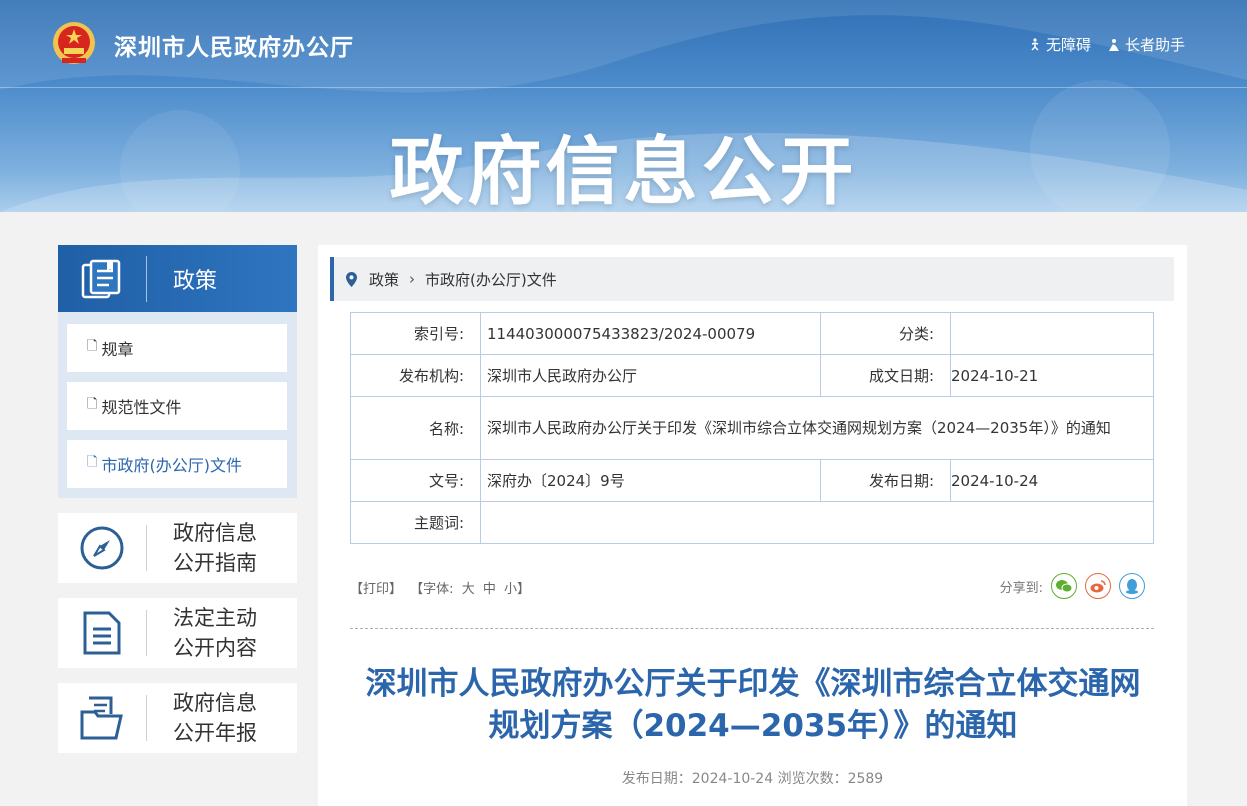 The height and width of the screenshot is (806, 1247). Describe the element at coordinates (517, 589) in the screenshot. I see `font-small-button: 小】` at that location.